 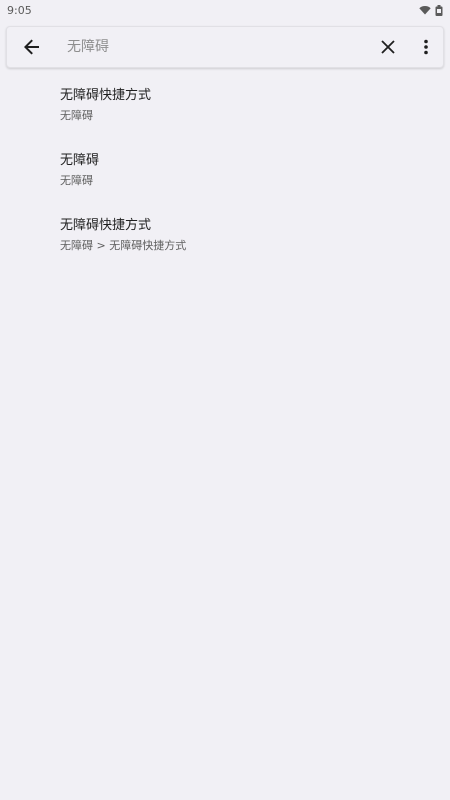 What do you see at coordinates (225, 10) in the screenshot?
I see `status-bar: 9:05` at bounding box center [225, 10].